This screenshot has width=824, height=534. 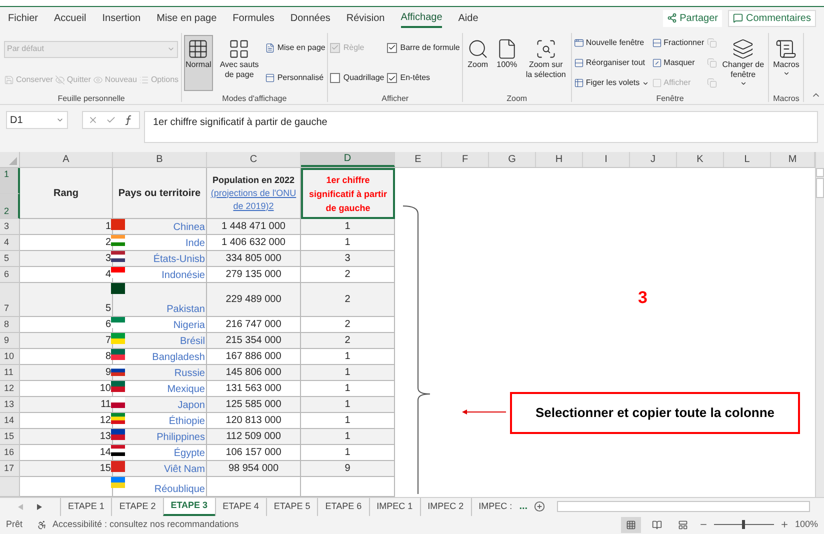 What do you see at coordinates (145, 525) in the screenshot?
I see `accessibility-status: Accessibilité : consultez nos recommandations` at bounding box center [145, 525].